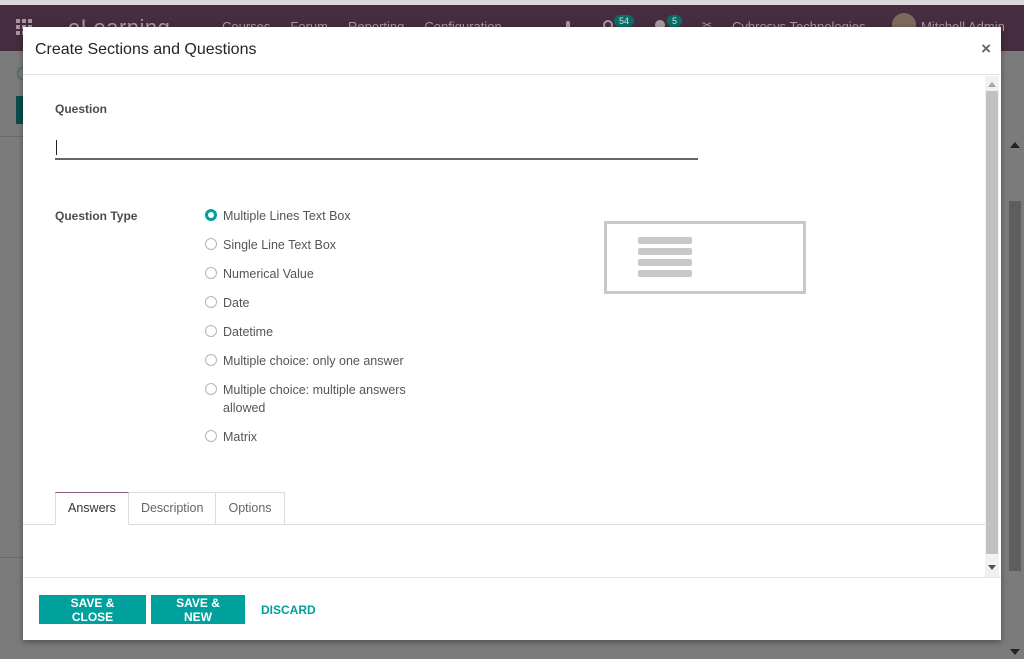 This screenshot has height=659, width=1024. Describe the element at coordinates (287, 216) in the screenshot. I see `radio-label: Multiple Lines Text Box` at that location.